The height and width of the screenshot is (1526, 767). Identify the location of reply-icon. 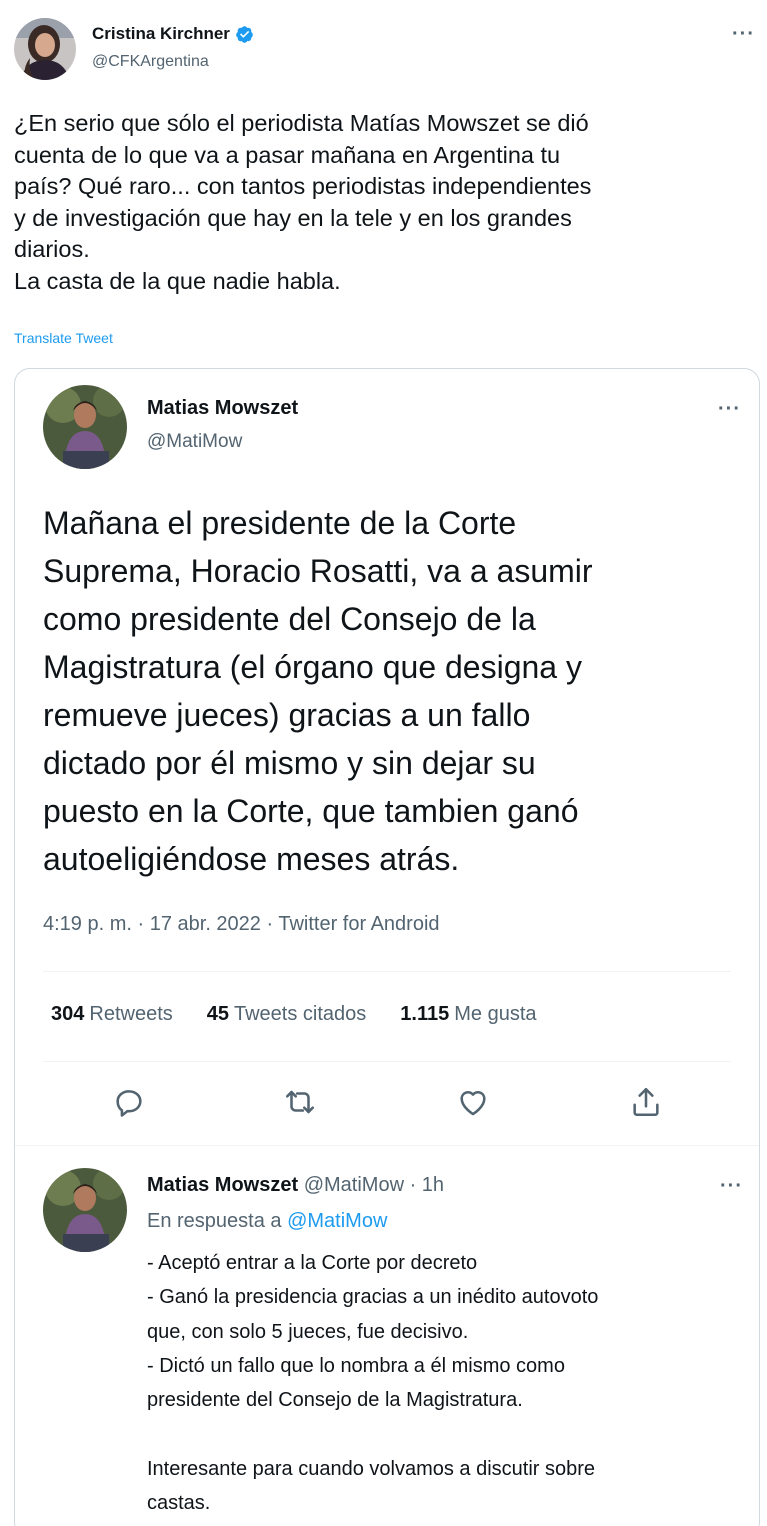
(129, 1102).